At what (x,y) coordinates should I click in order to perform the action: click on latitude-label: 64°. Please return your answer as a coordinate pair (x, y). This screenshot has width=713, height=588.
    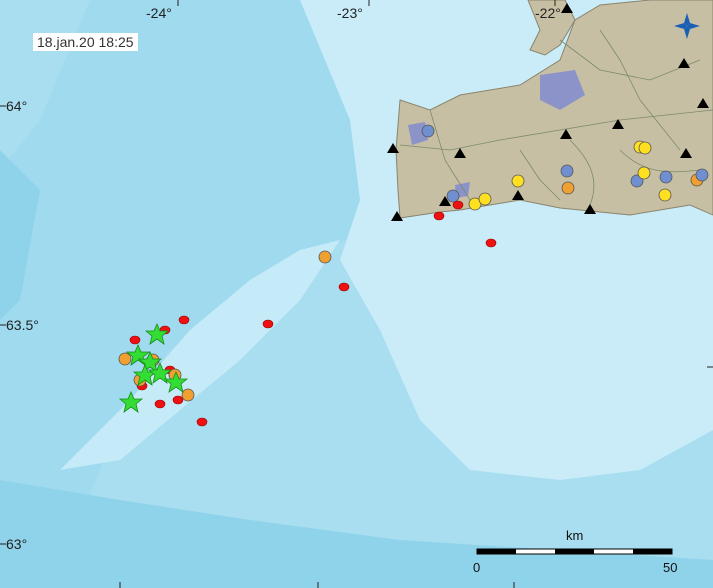
    Looking at the image, I should click on (17, 106).